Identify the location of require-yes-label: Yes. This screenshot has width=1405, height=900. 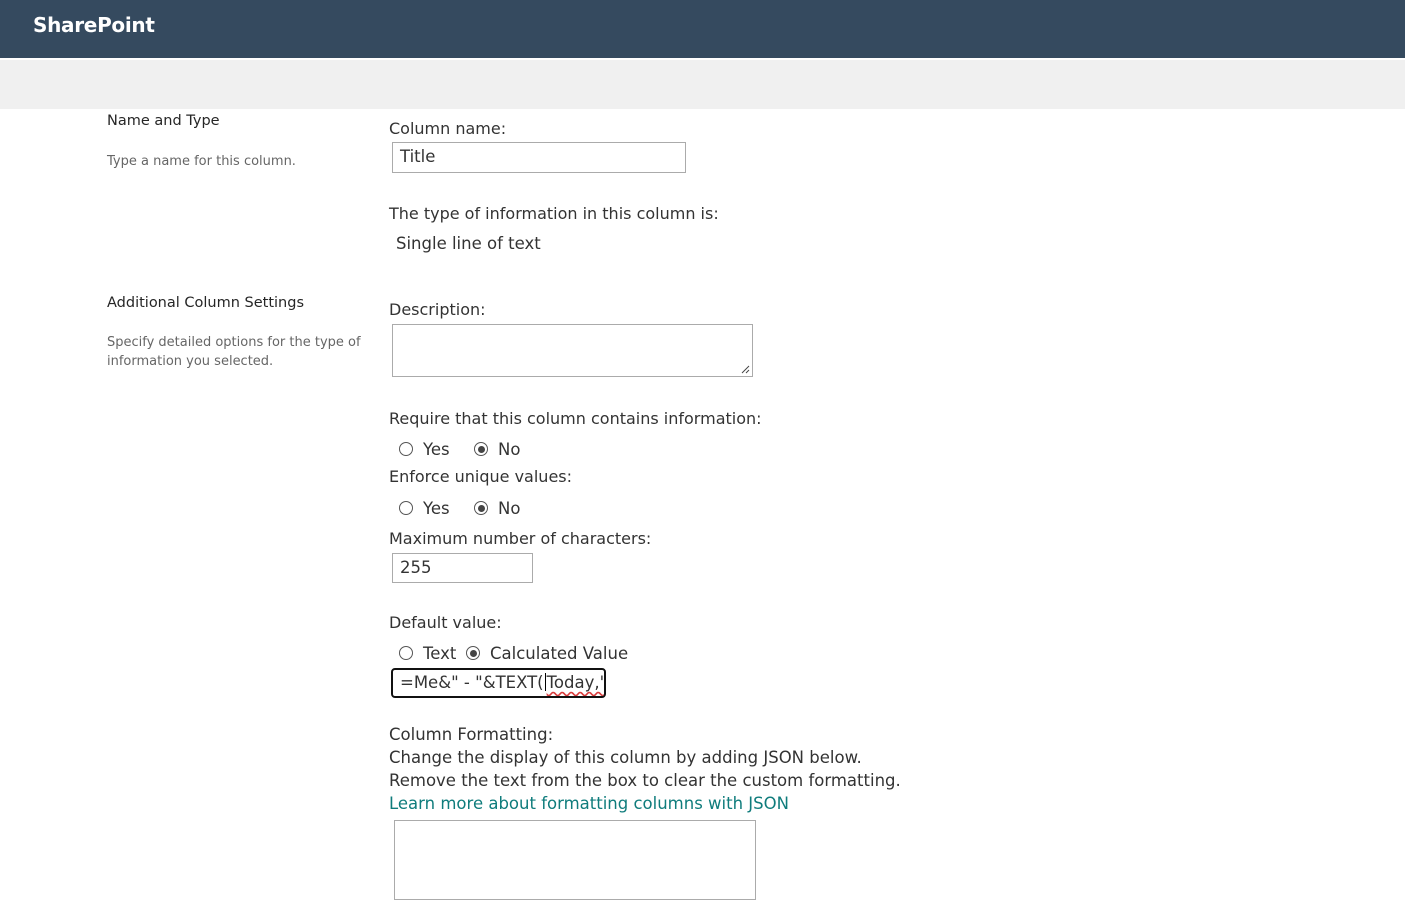
(436, 449).